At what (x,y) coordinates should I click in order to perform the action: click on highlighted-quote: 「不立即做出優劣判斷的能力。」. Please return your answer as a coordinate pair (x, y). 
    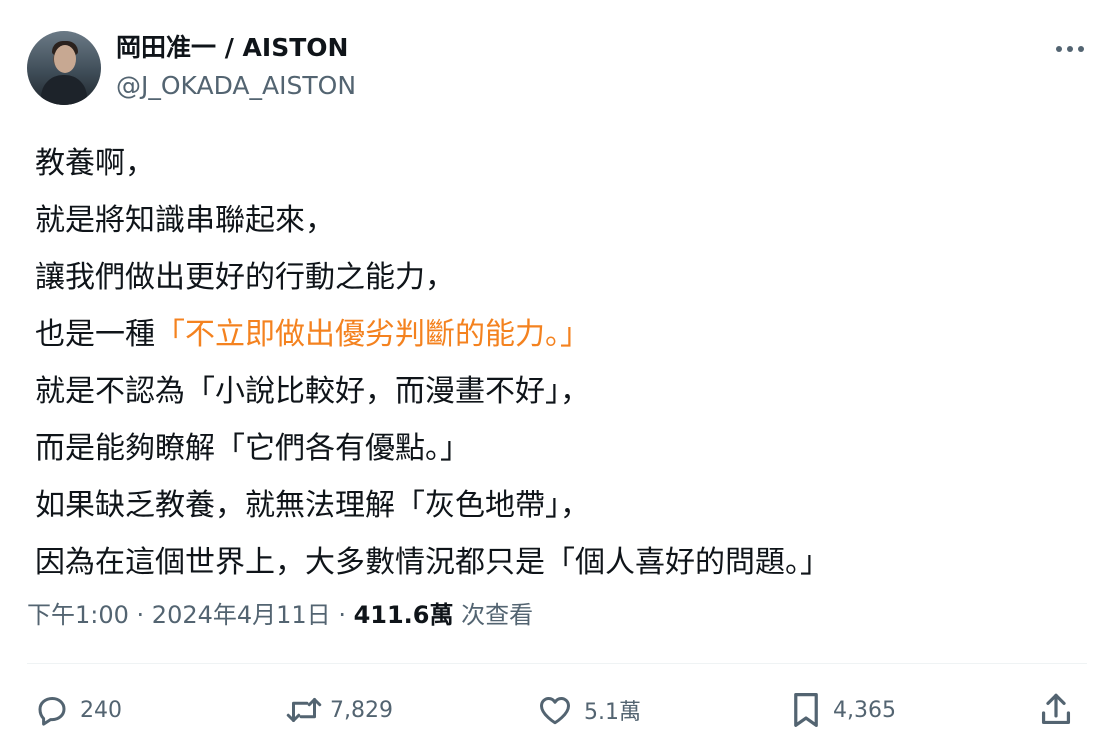
    Looking at the image, I should click on (372, 334).